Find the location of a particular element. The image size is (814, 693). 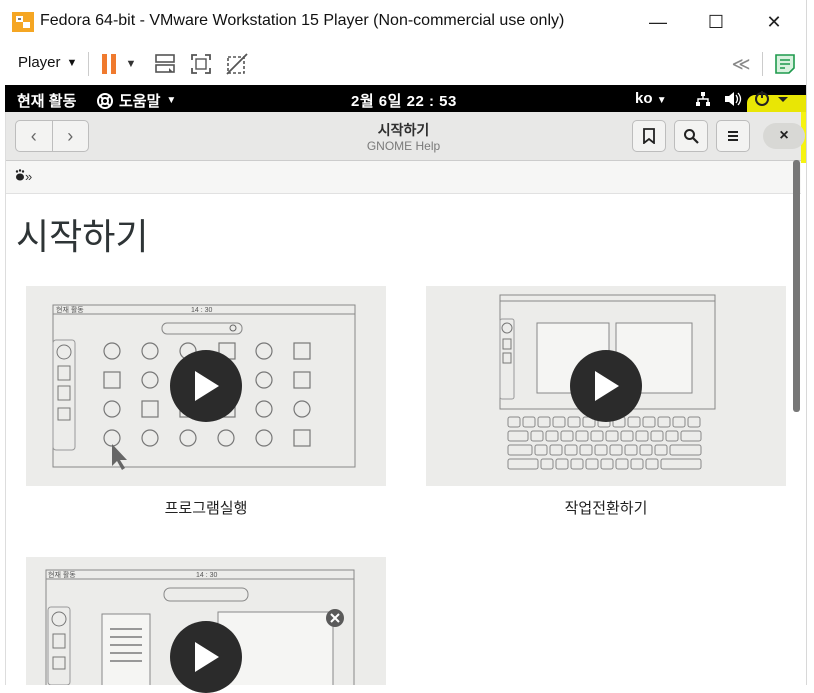

video-card-switch-tasks is located at coordinates (606, 386).